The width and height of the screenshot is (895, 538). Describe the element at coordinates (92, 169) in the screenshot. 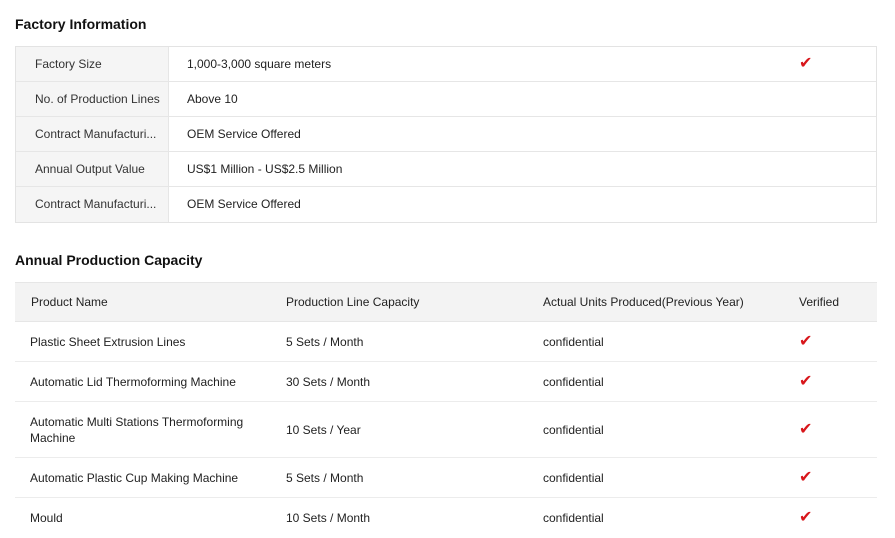

I see `factory-info-label: Annual Output Value` at that location.